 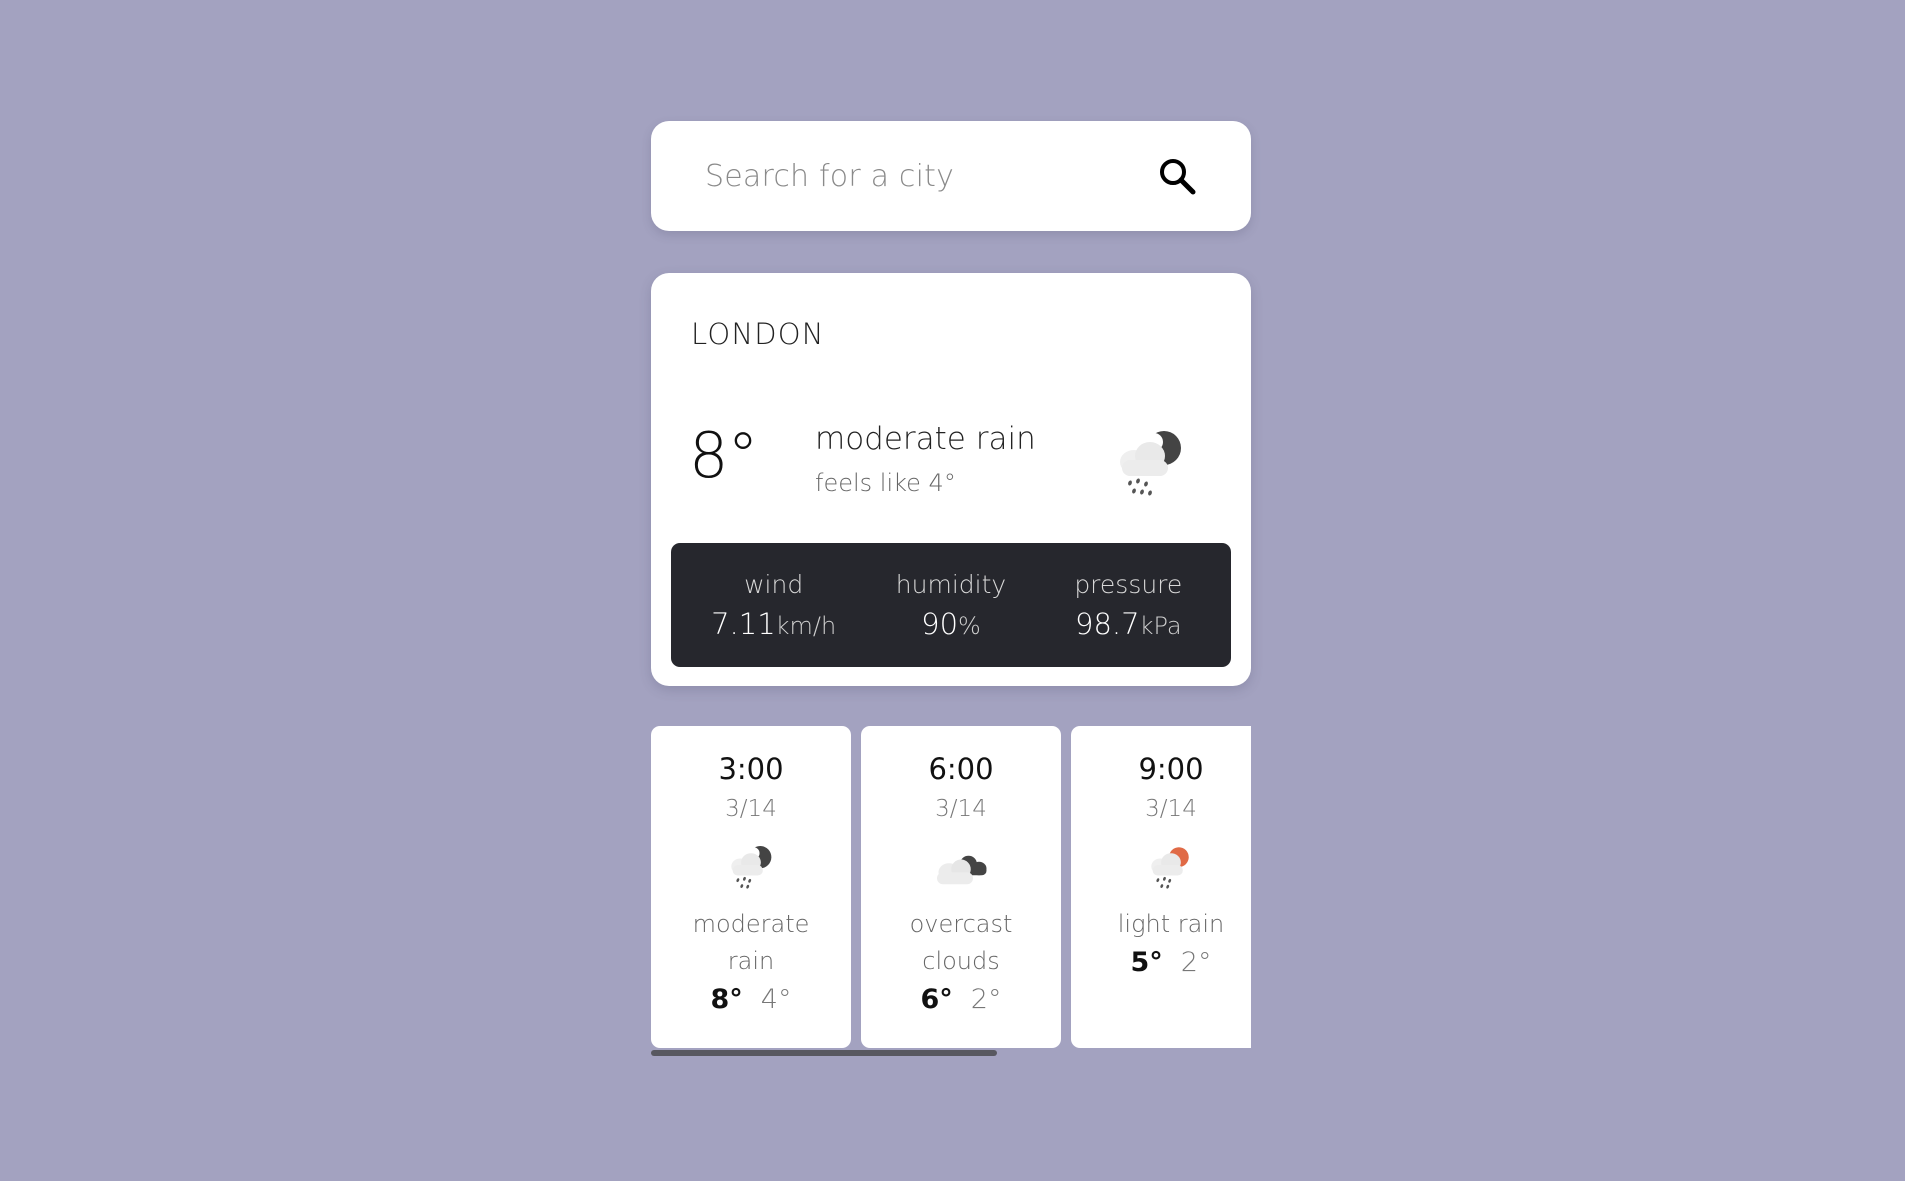 I want to click on forecast-max-temp: 8°, so click(x=726, y=999).